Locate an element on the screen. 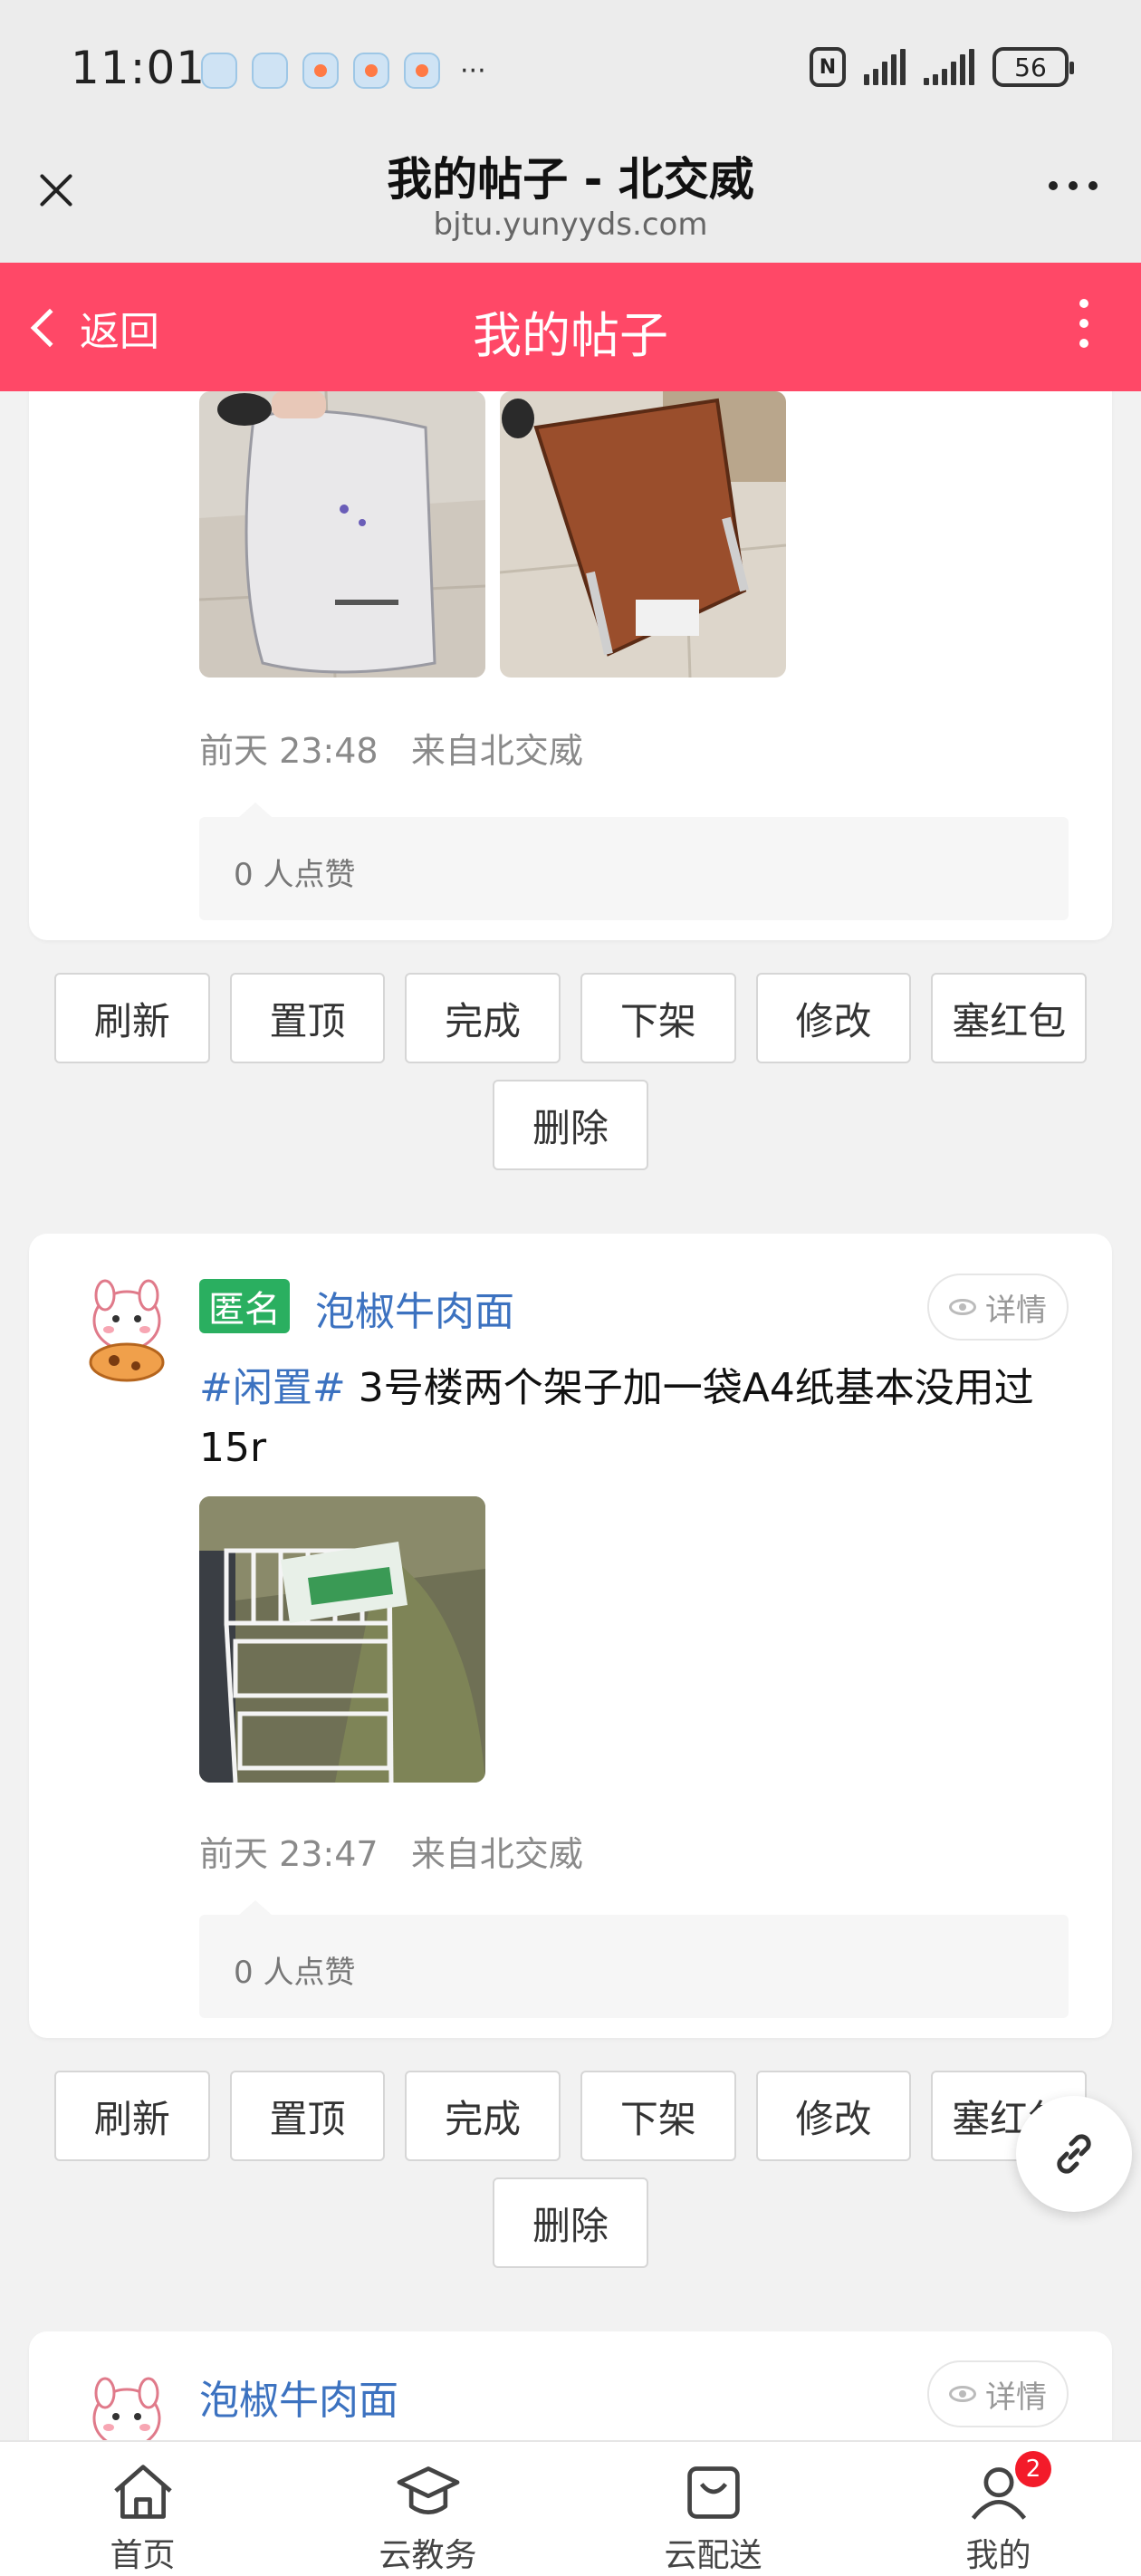  clock: 11:01 is located at coordinates (138, 68).